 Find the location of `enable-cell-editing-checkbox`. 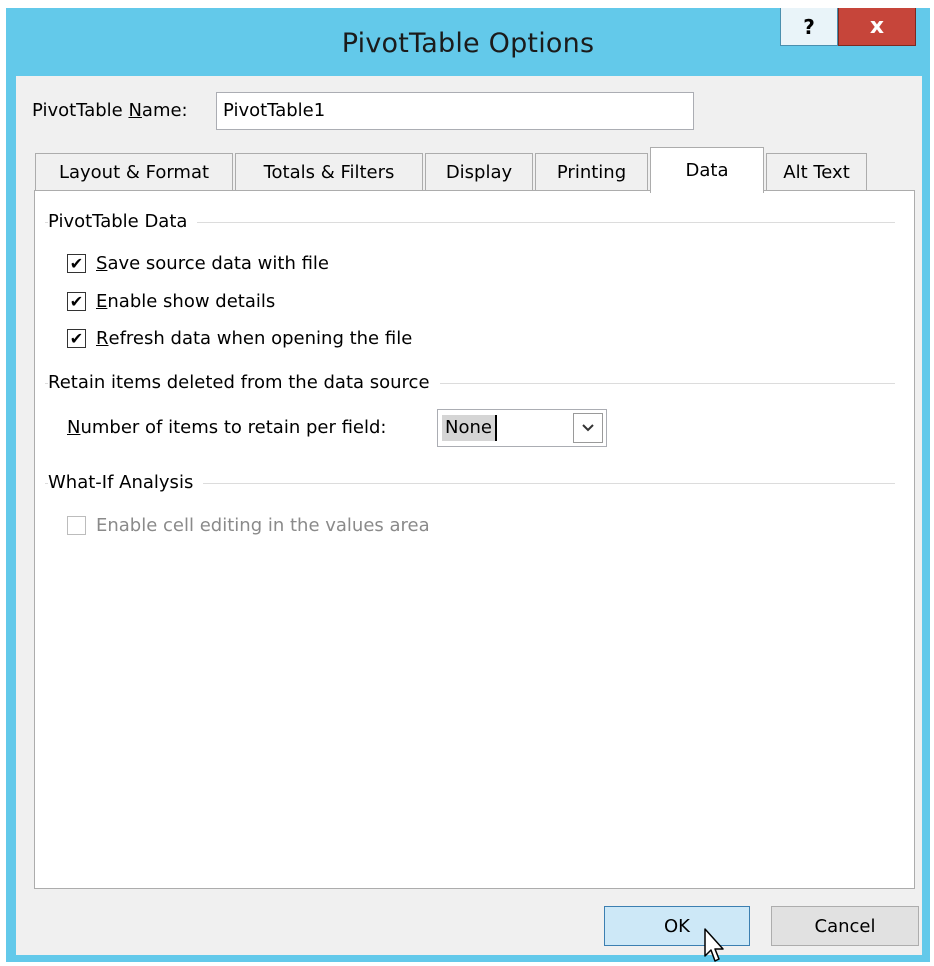

enable-cell-editing-checkbox is located at coordinates (76, 525).